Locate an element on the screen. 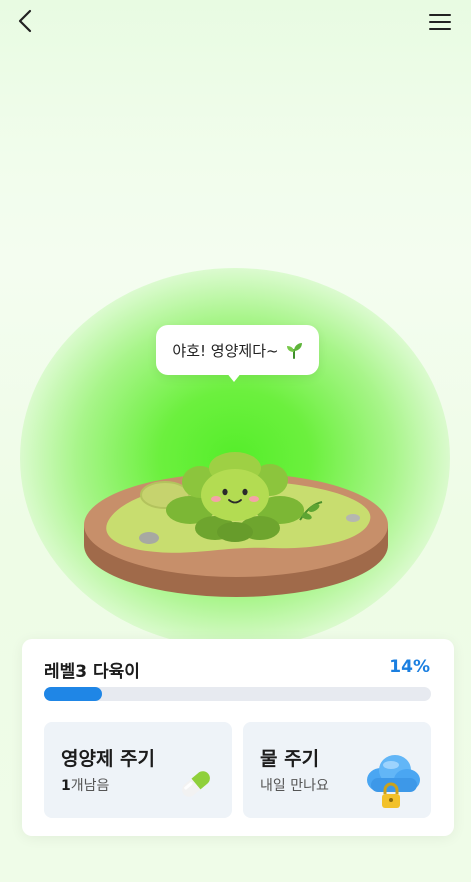  water-subtitle: 내일 만나요 is located at coordinates (294, 786).